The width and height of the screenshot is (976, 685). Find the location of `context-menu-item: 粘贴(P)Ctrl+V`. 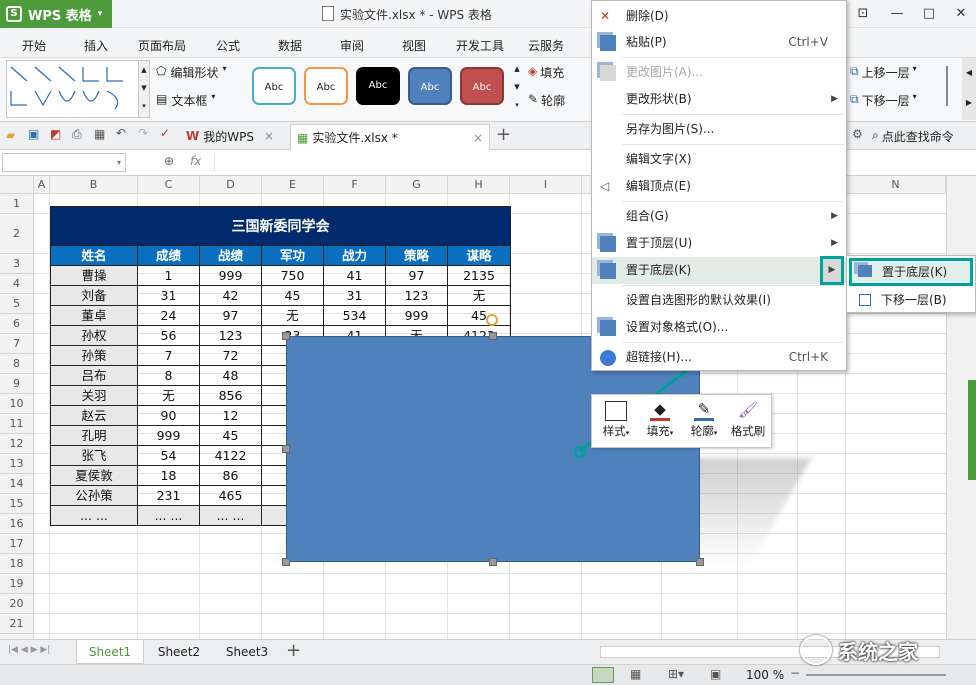

context-menu-item: 粘贴(P)Ctrl+V is located at coordinates (719, 42).